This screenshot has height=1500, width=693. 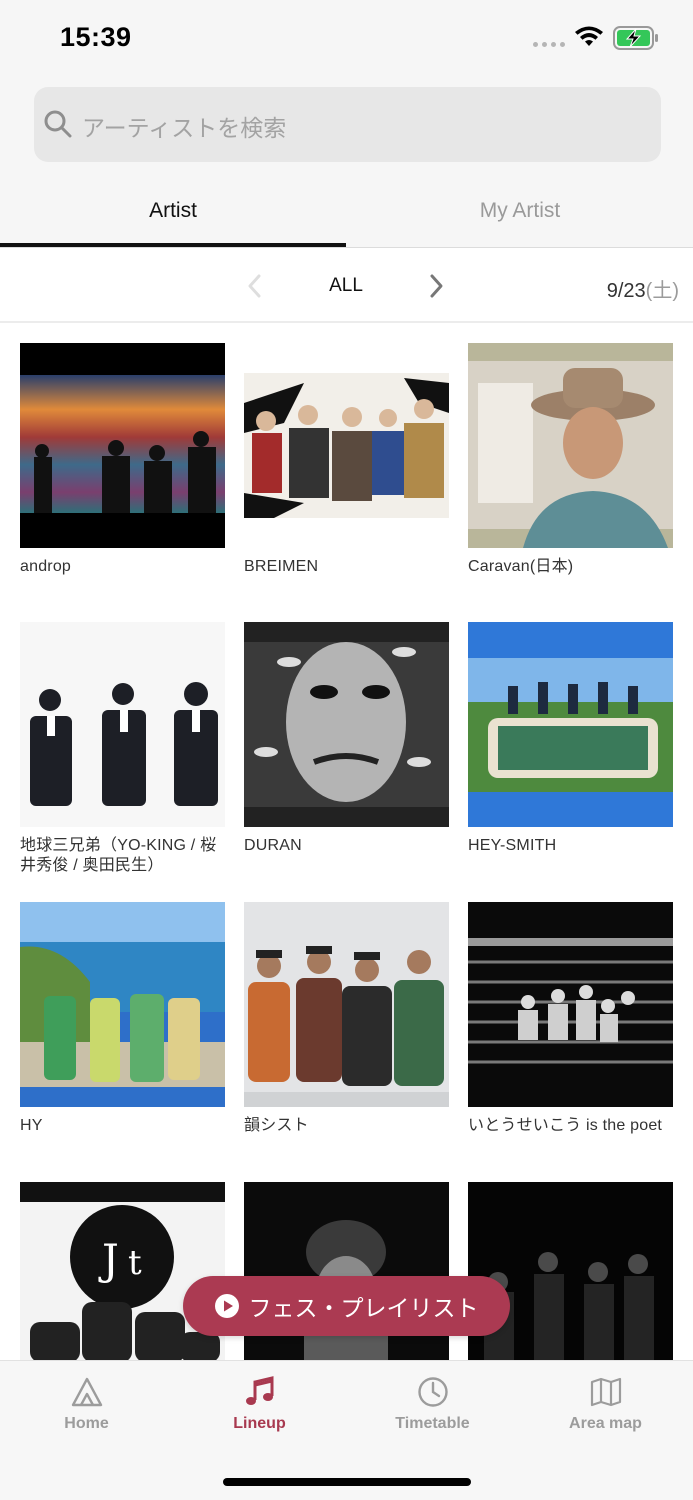 I want to click on nav-home: Home, so click(x=86, y=1404).